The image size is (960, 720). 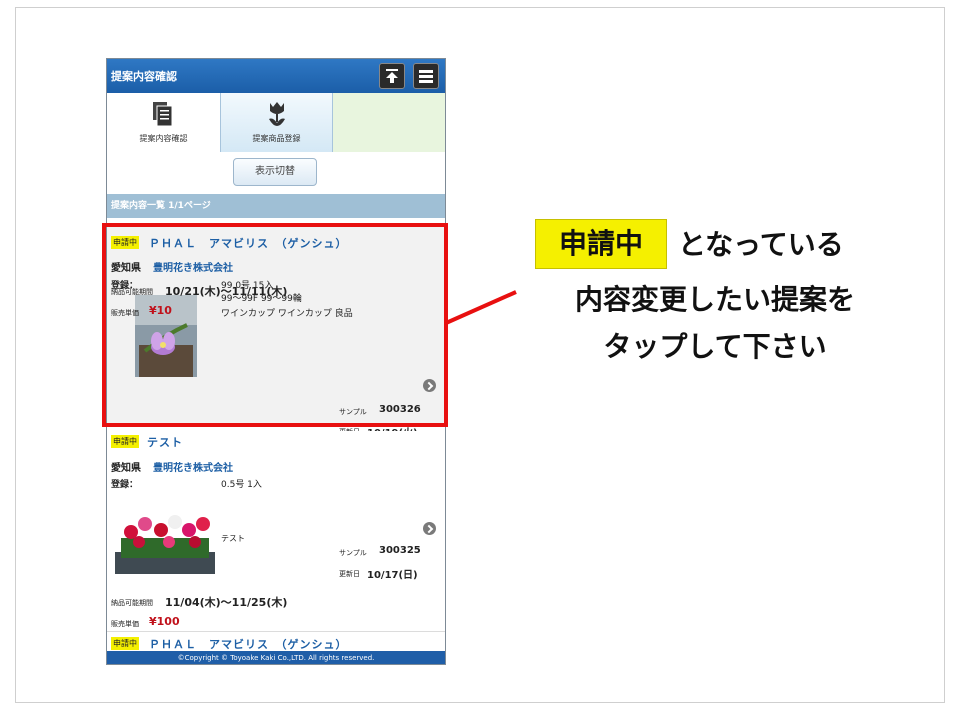 What do you see at coordinates (761, 244) in the screenshot?
I see `callout-line1: となっている` at bounding box center [761, 244].